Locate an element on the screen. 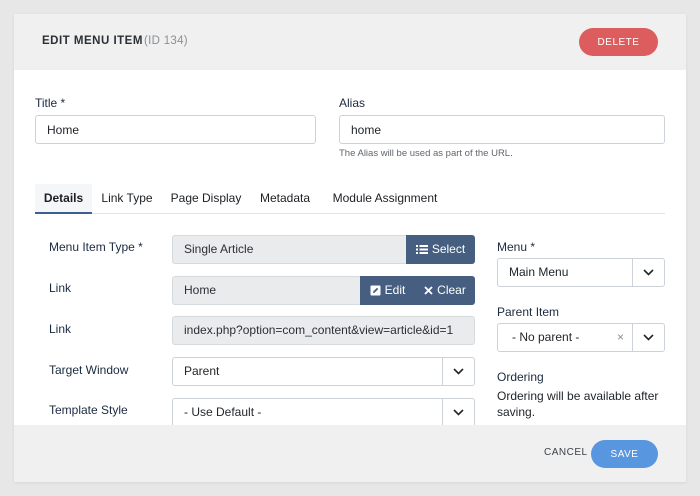 This screenshot has width=700, height=496. tab-page-display: Page Display is located at coordinates (206, 199).